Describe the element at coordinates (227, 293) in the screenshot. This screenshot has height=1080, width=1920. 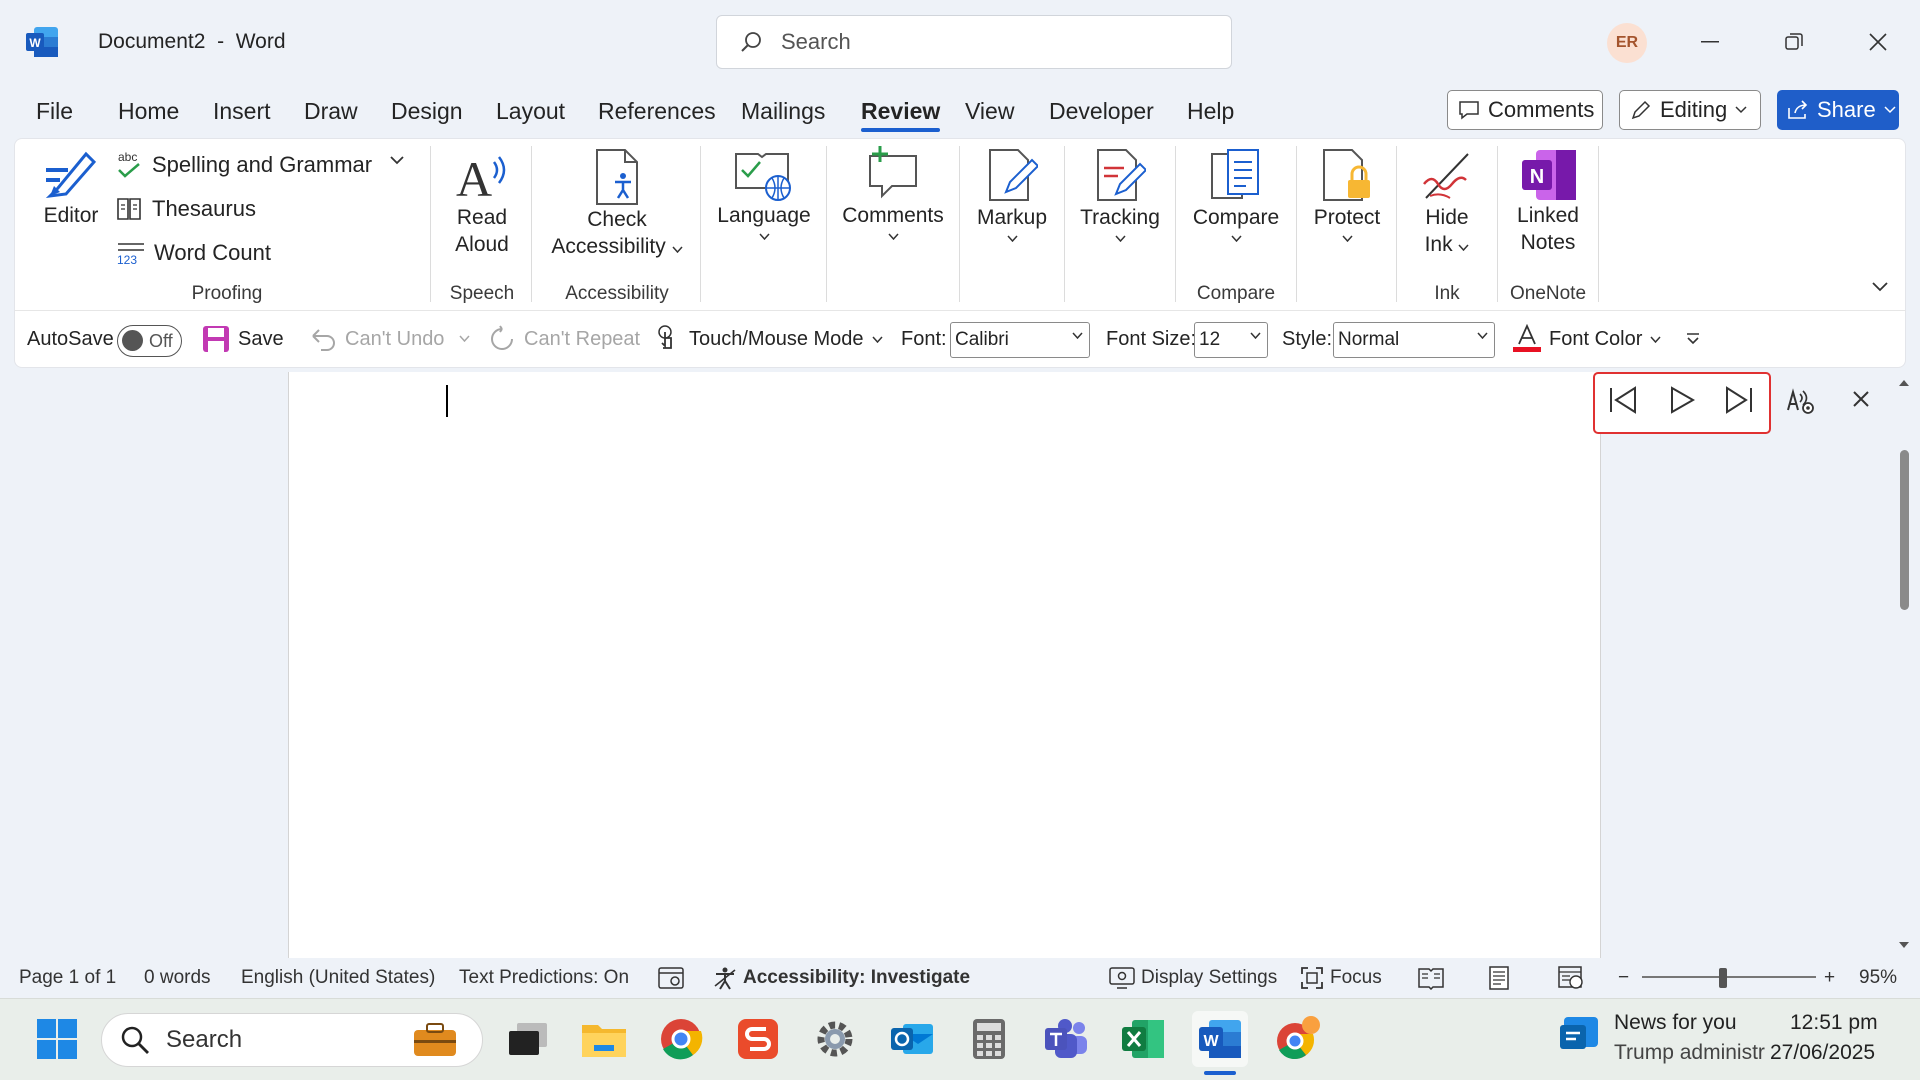
I see `proofing-group-label: Proofing` at that location.